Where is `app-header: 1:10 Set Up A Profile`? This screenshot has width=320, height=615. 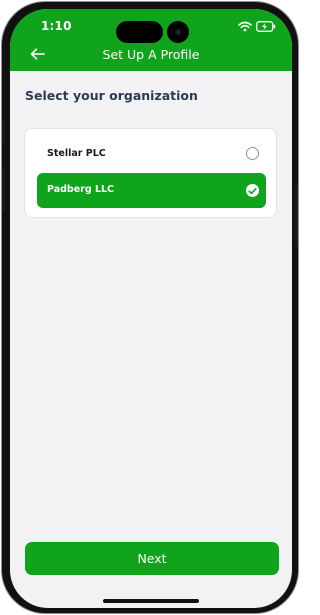
app-header: 1:10 Set Up A Profile is located at coordinates (151, 40).